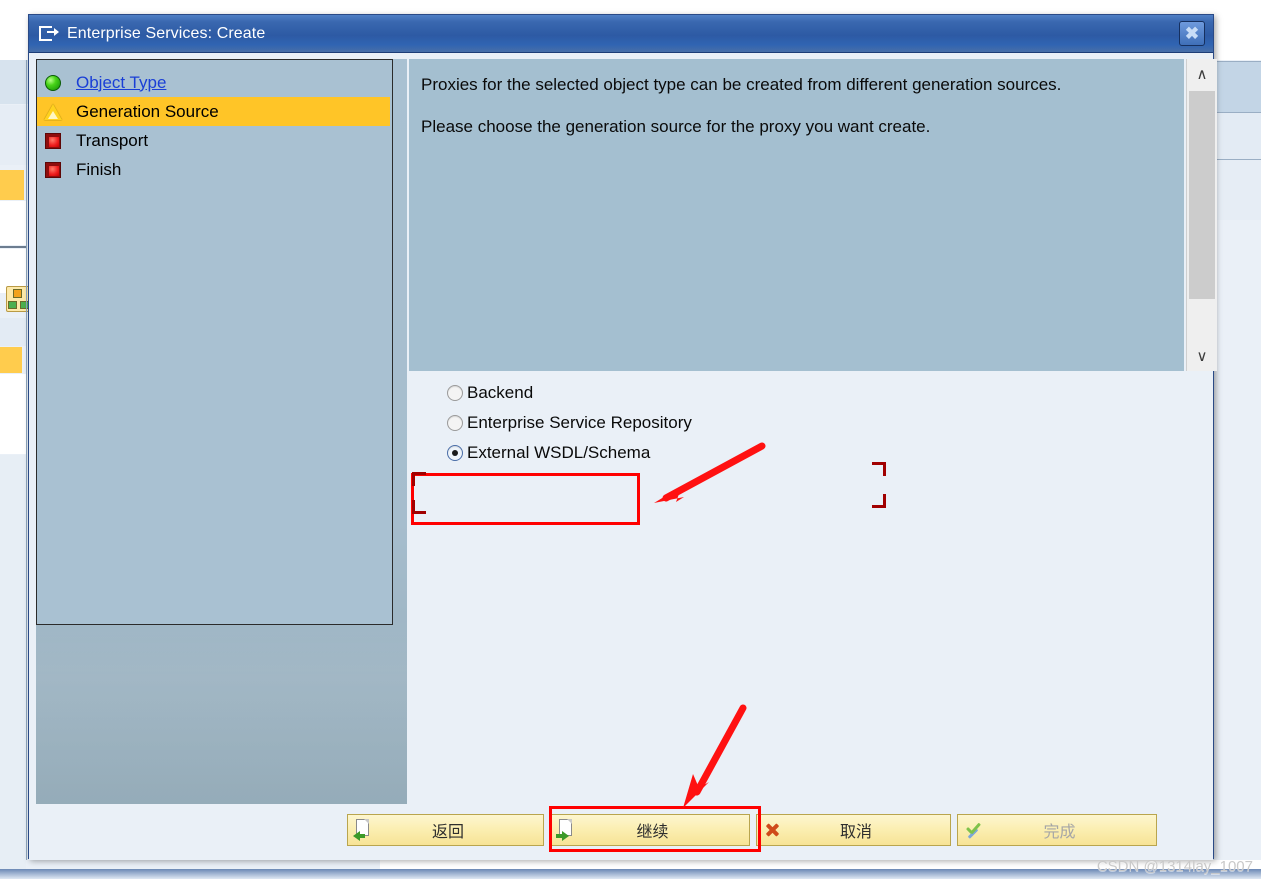  I want to click on back-button-label: 返回, so click(447, 832).